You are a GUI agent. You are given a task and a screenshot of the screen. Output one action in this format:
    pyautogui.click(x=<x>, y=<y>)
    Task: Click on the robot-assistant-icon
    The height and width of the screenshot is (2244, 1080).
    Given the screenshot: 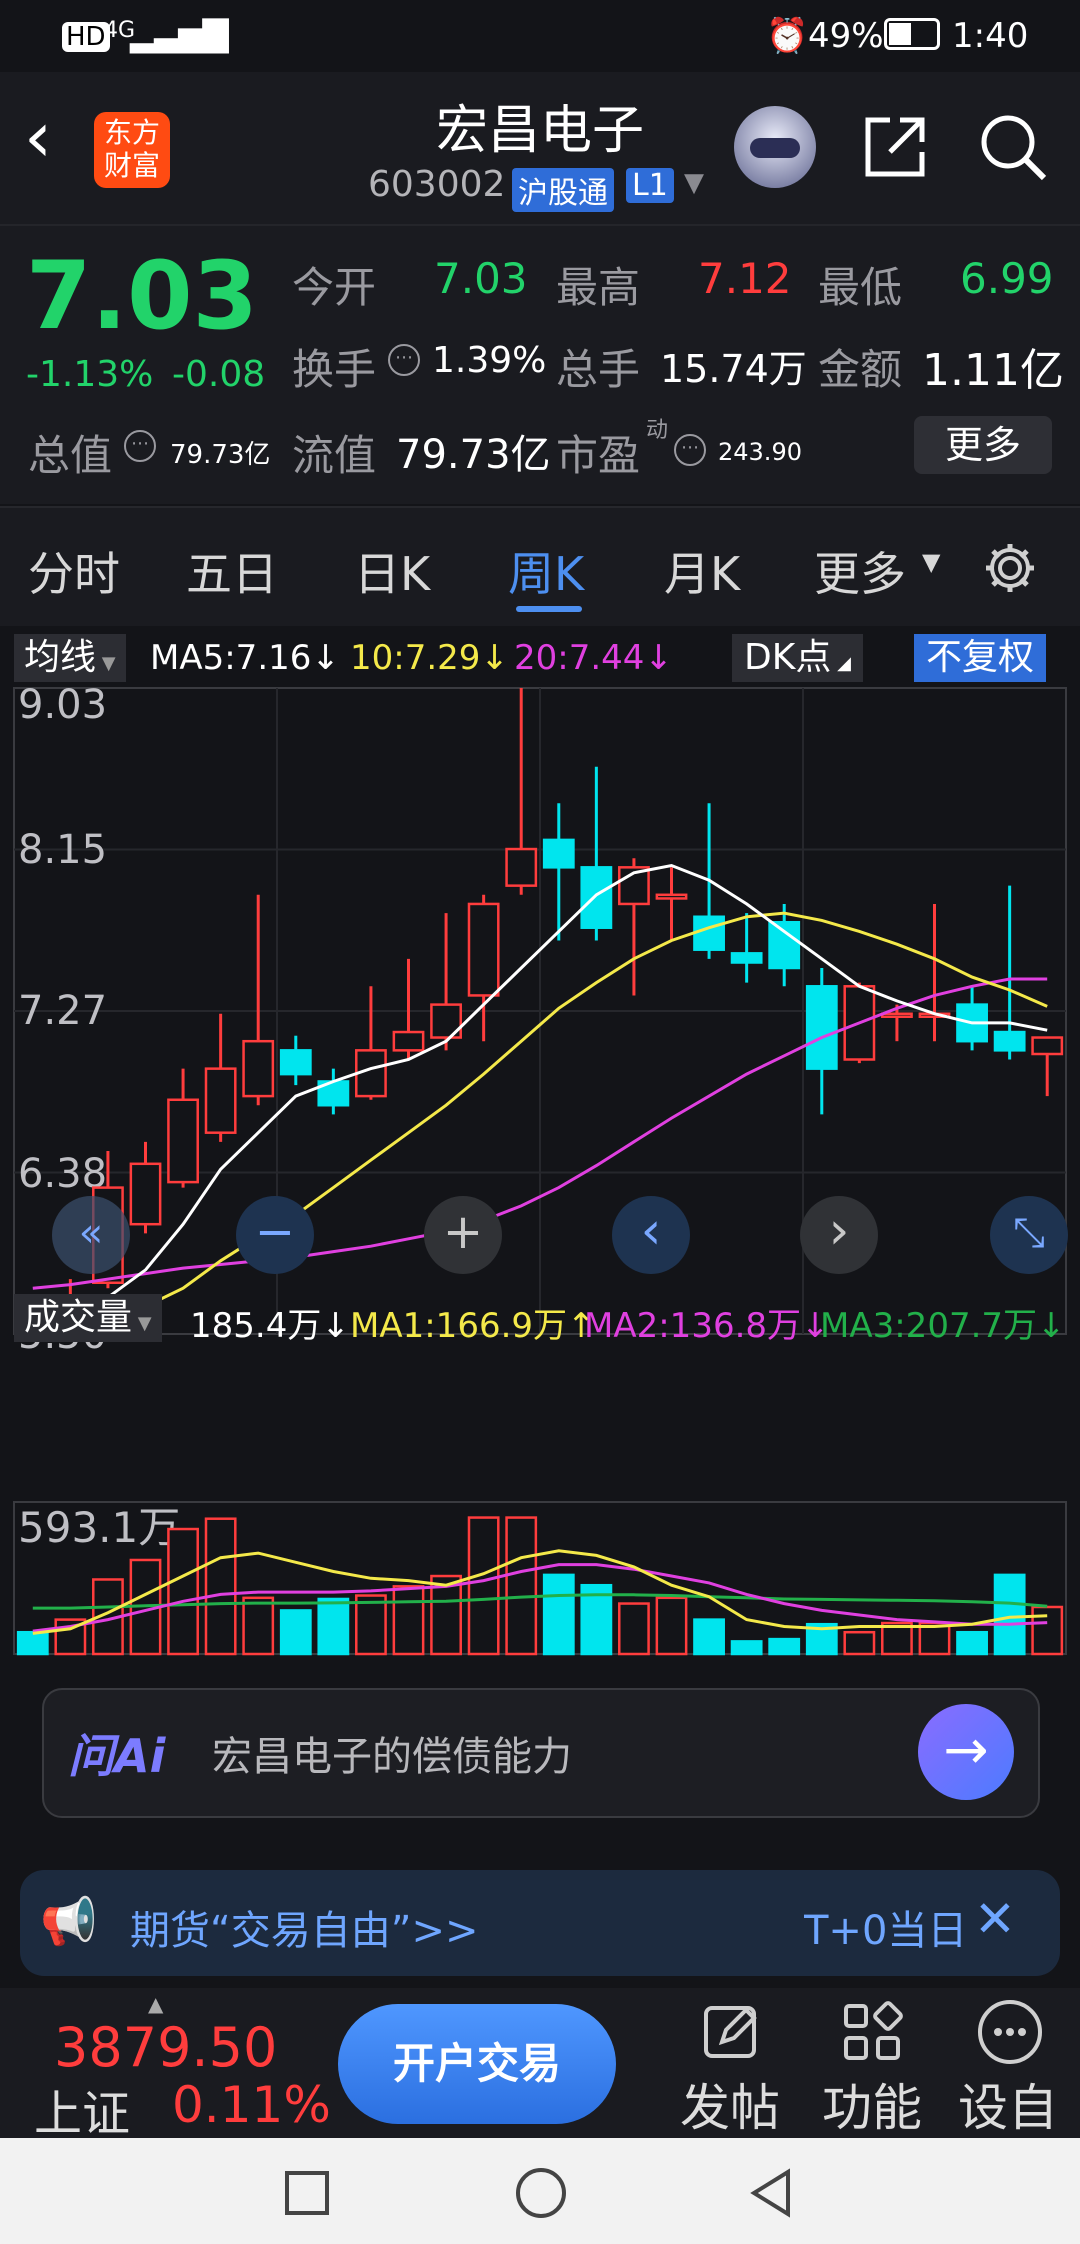 What is the action you would take?
    pyautogui.click(x=775, y=147)
    